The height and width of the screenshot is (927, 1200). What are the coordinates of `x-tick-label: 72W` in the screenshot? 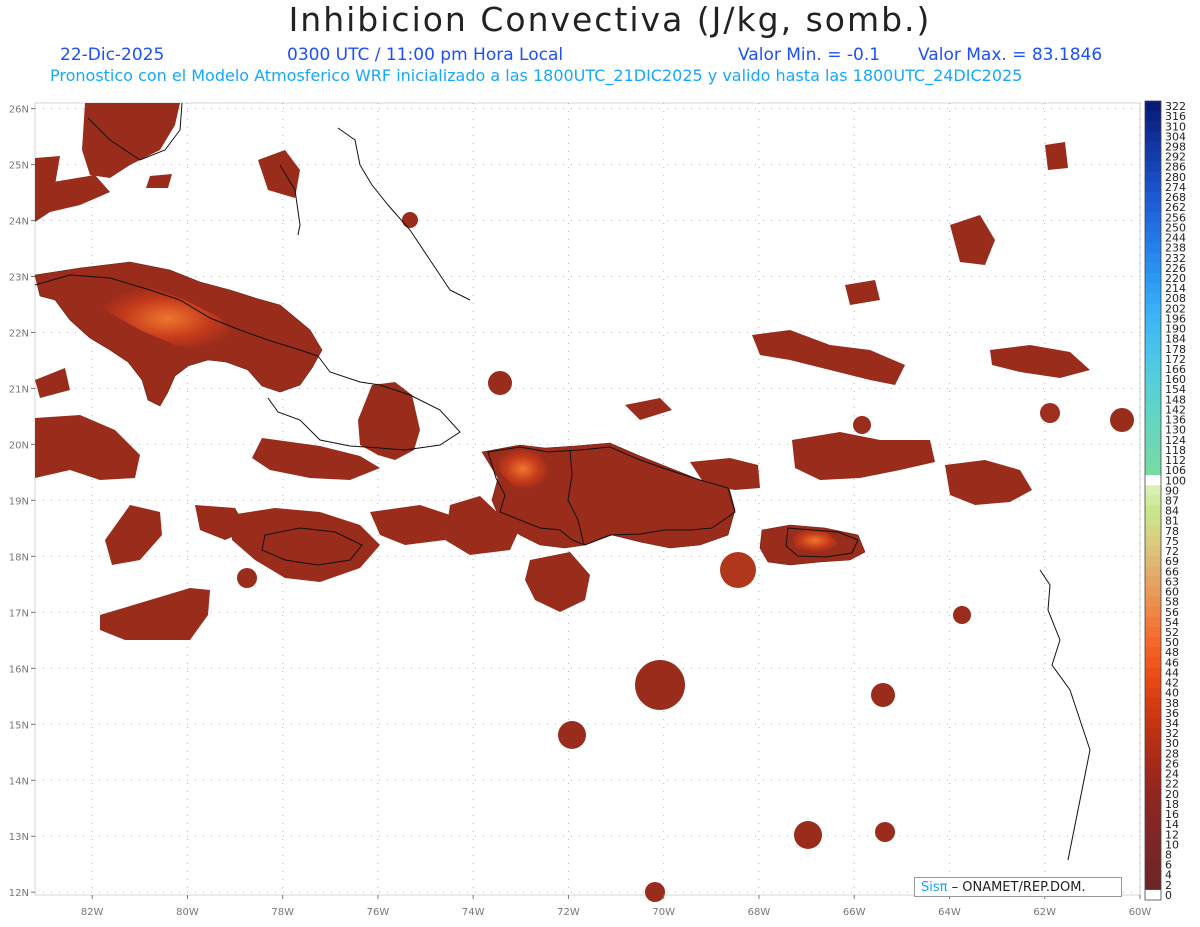 It's located at (568, 912).